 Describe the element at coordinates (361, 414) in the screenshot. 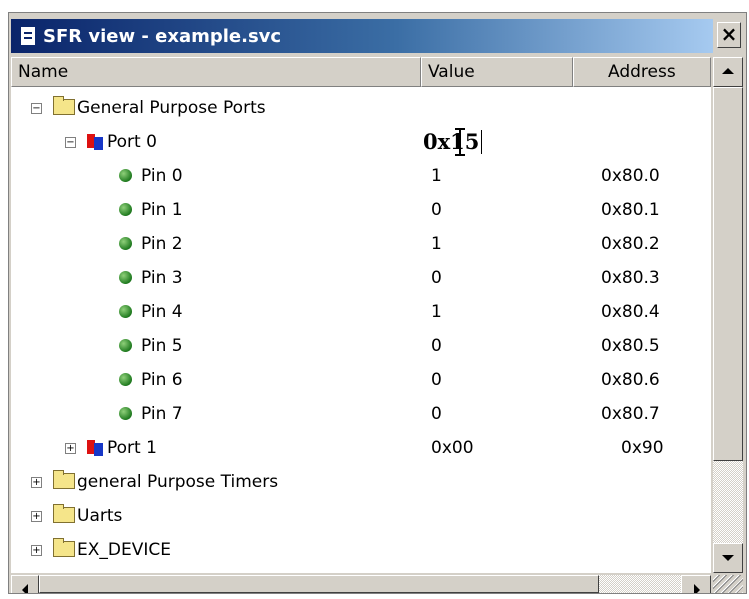

I see `tree-item-pin-7: Pin 7 0 0x80.7` at that location.